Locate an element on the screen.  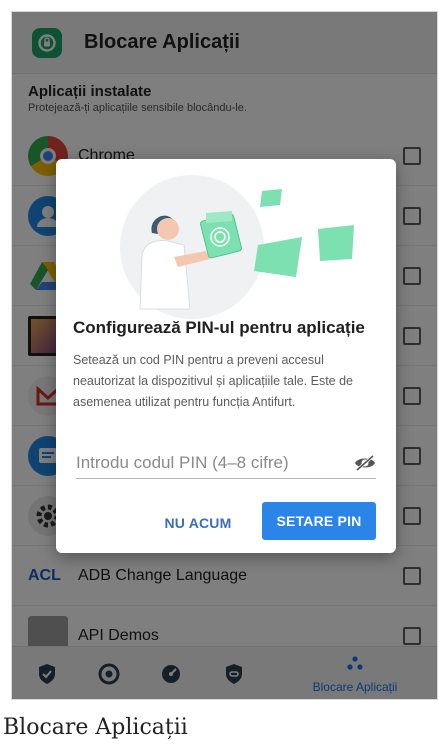
pin-input is located at coordinates (211, 462).